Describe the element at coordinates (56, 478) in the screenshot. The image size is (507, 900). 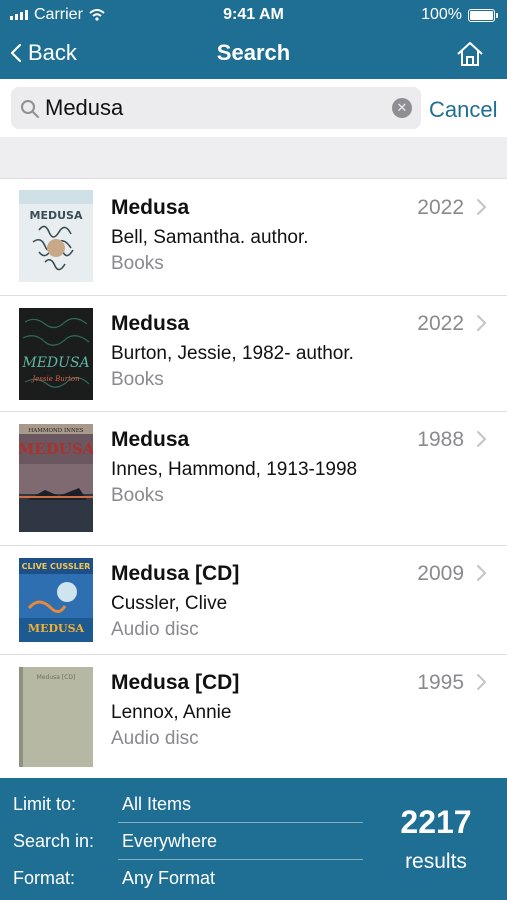
I see `book-cover-image: HAMMOND INNES MEDUSA` at that location.